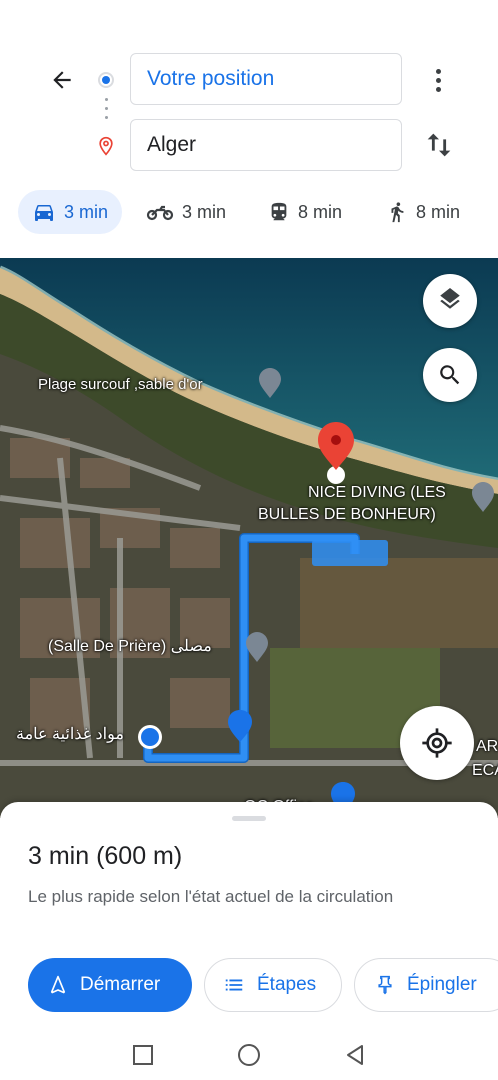  Describe the element at coordinates (249, 818) in the screenshot. I see `sheet-handle` at that location.